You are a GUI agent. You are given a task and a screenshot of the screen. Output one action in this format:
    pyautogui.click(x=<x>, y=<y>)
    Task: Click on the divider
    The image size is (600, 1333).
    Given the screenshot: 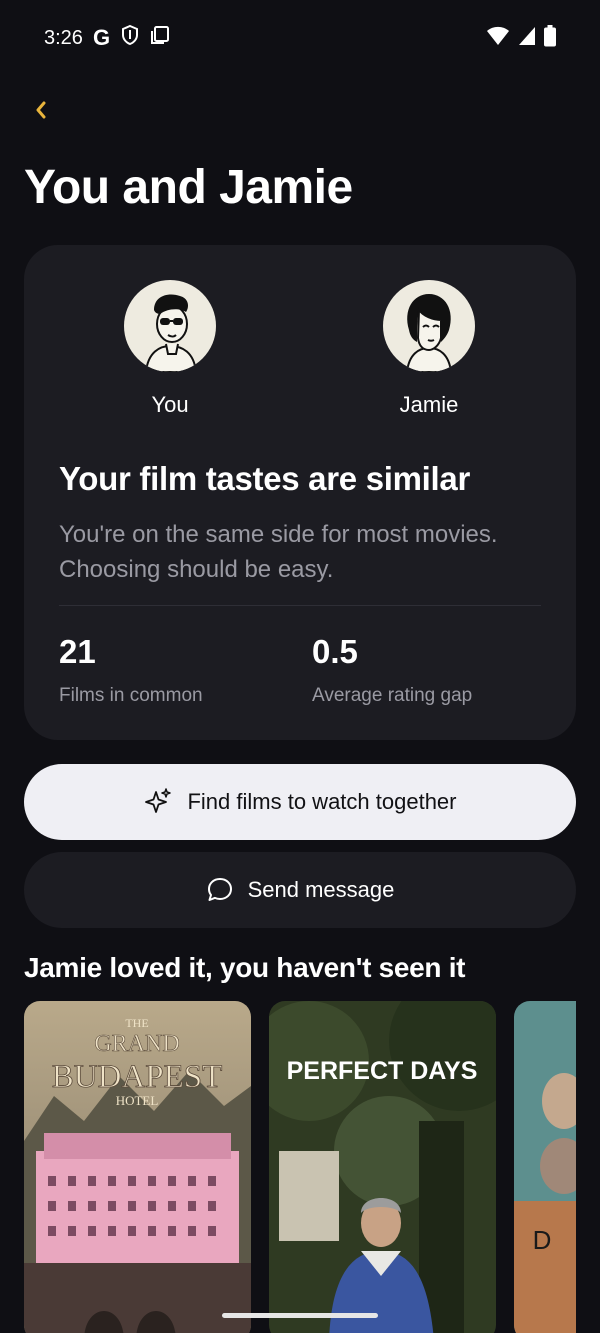 What is the action you would take?
    pyautogui.click(x=300, y=605)
    